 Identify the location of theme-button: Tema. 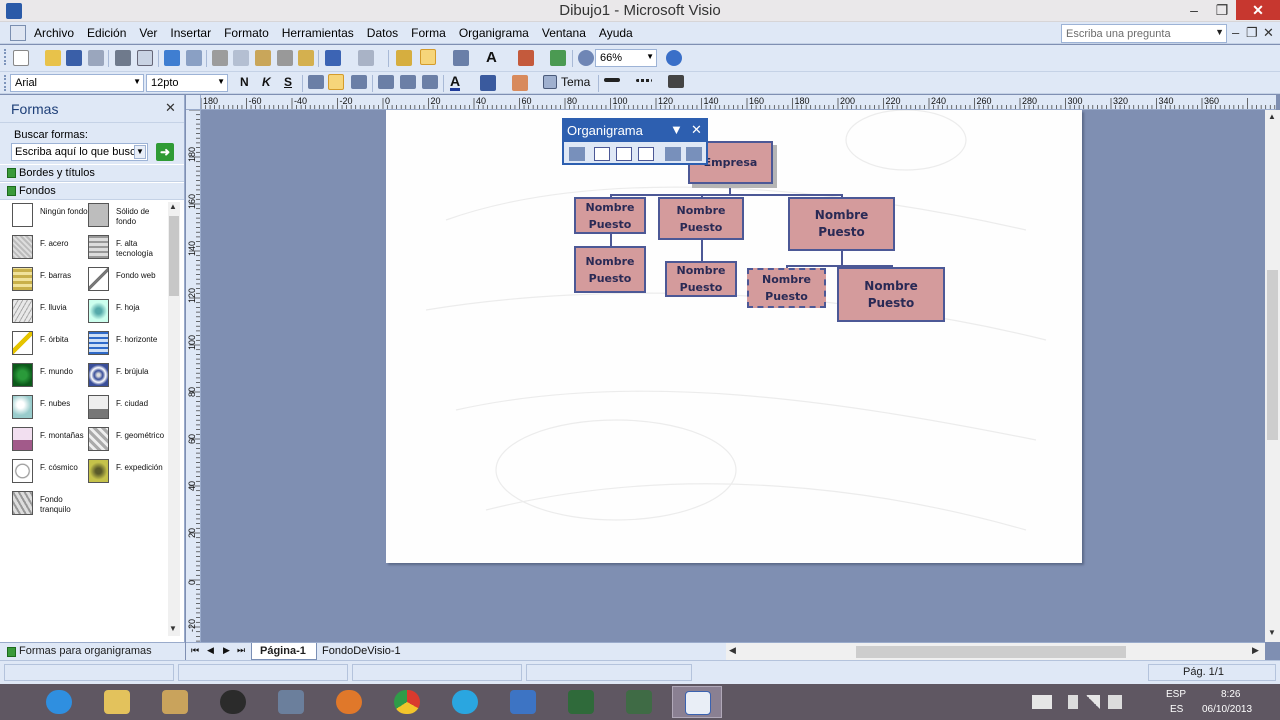
(575, 82).